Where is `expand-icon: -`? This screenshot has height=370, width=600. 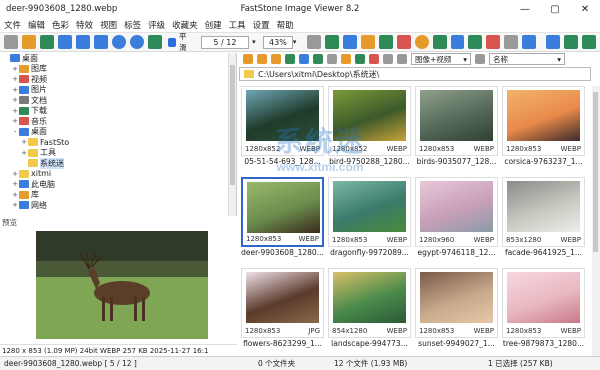
expand-icon: - is located at coordinates (15, 132).